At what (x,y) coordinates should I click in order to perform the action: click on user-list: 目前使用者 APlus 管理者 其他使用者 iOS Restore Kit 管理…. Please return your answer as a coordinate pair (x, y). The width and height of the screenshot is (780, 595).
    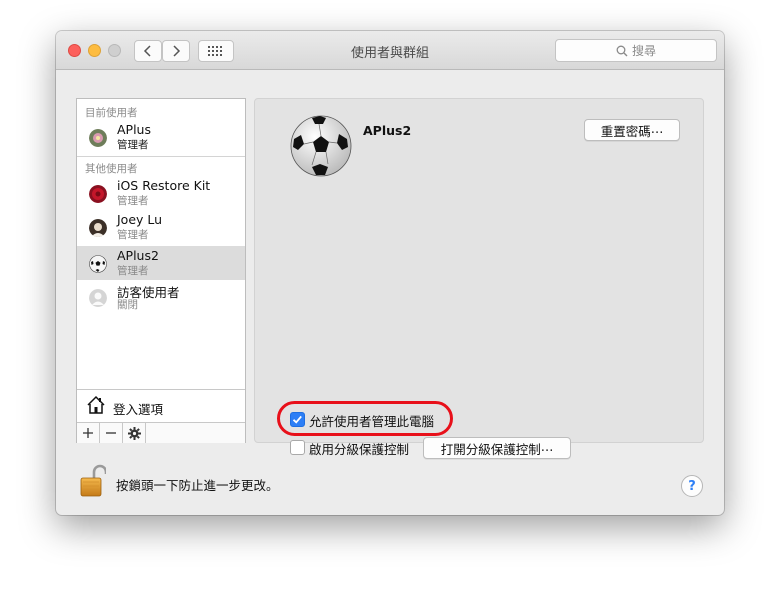
    Looking at the image, I should click on (161, 270).